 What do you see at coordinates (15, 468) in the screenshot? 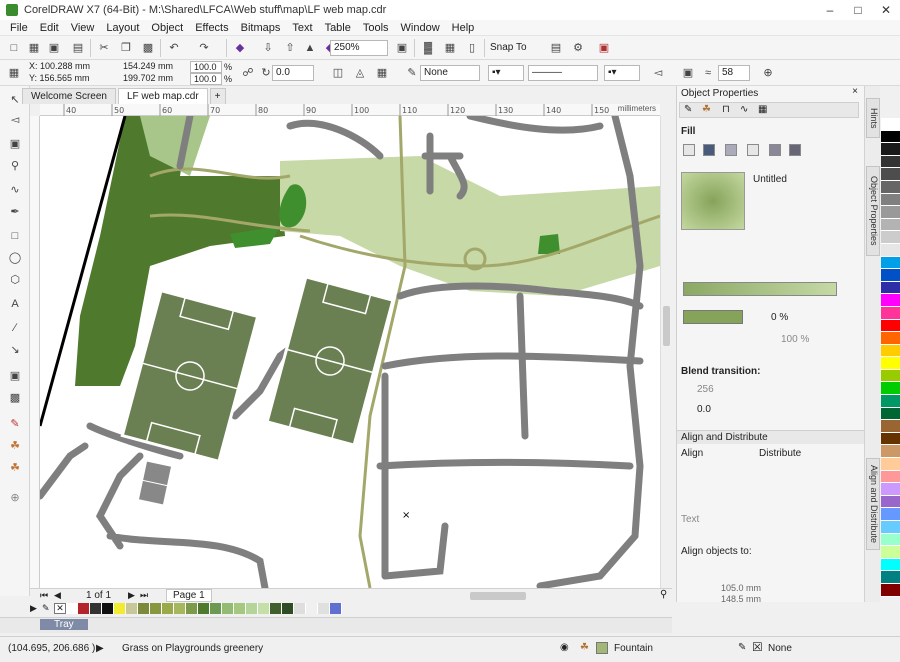
I see `smart-fill-icon: ☘` at bounding box center [15, 468].